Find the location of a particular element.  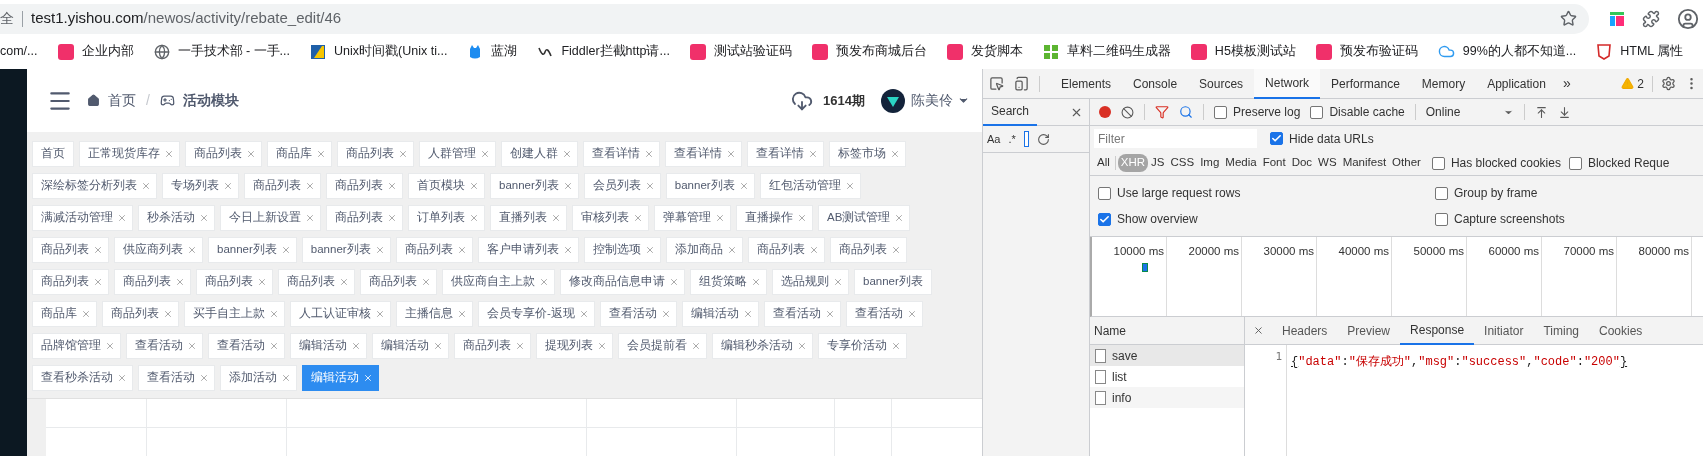

page-tab: 供应商自主上款 is located at coordinates (498, 282).